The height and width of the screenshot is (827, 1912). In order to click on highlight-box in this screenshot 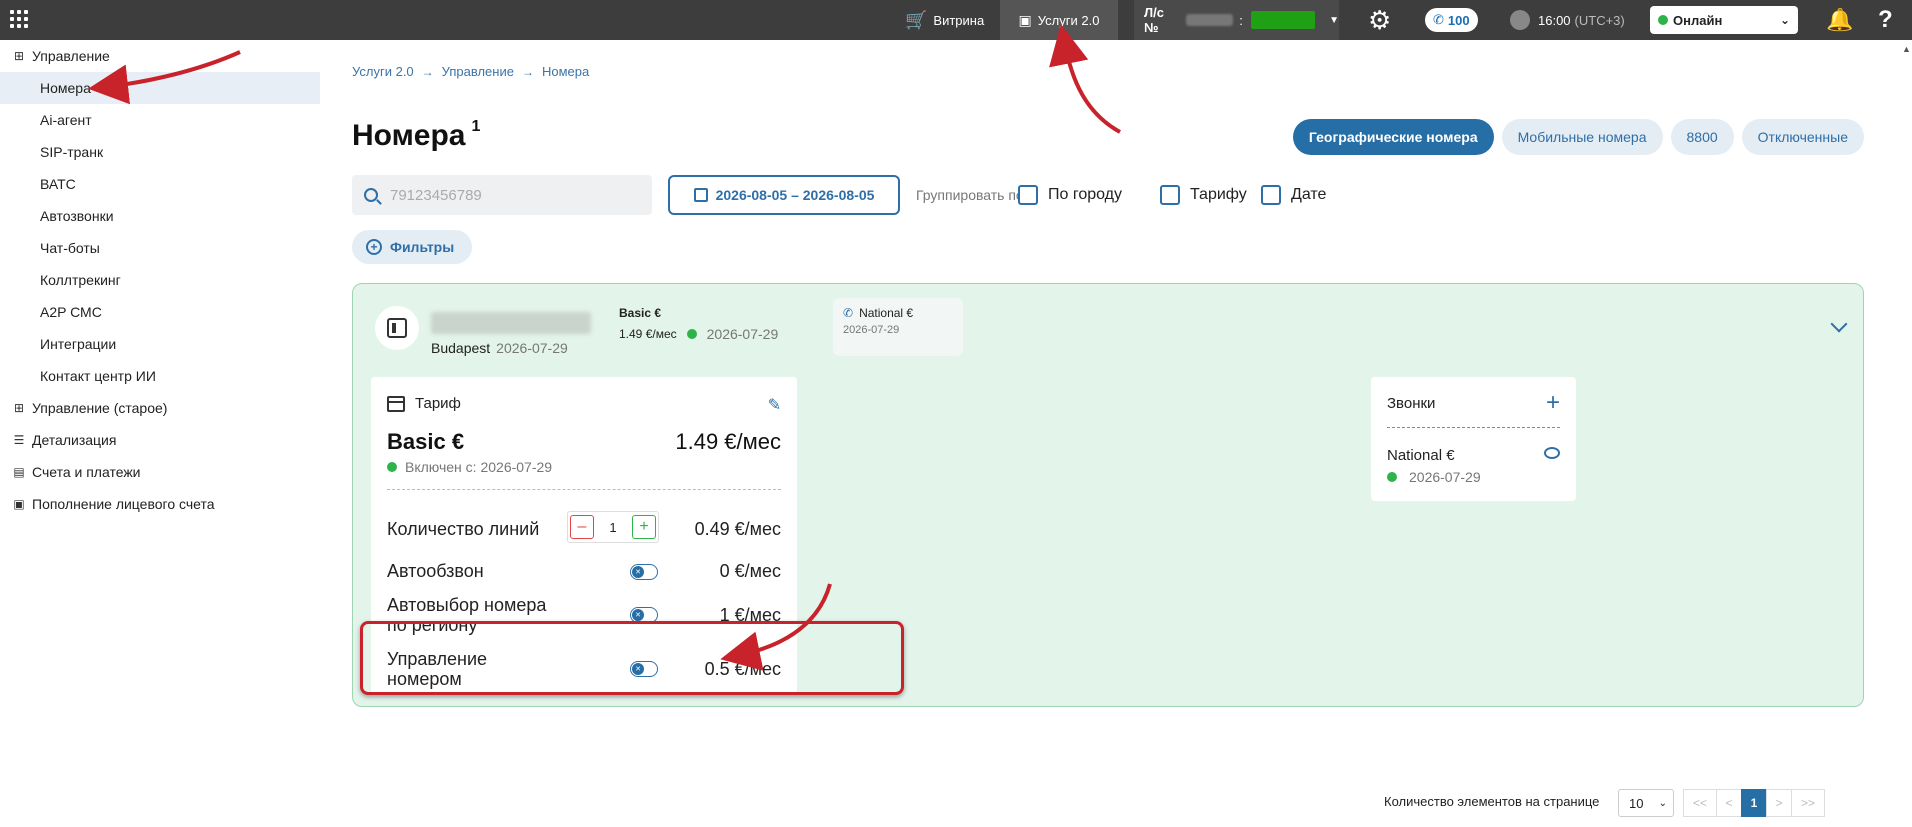, I will do `click(632, 658)`.